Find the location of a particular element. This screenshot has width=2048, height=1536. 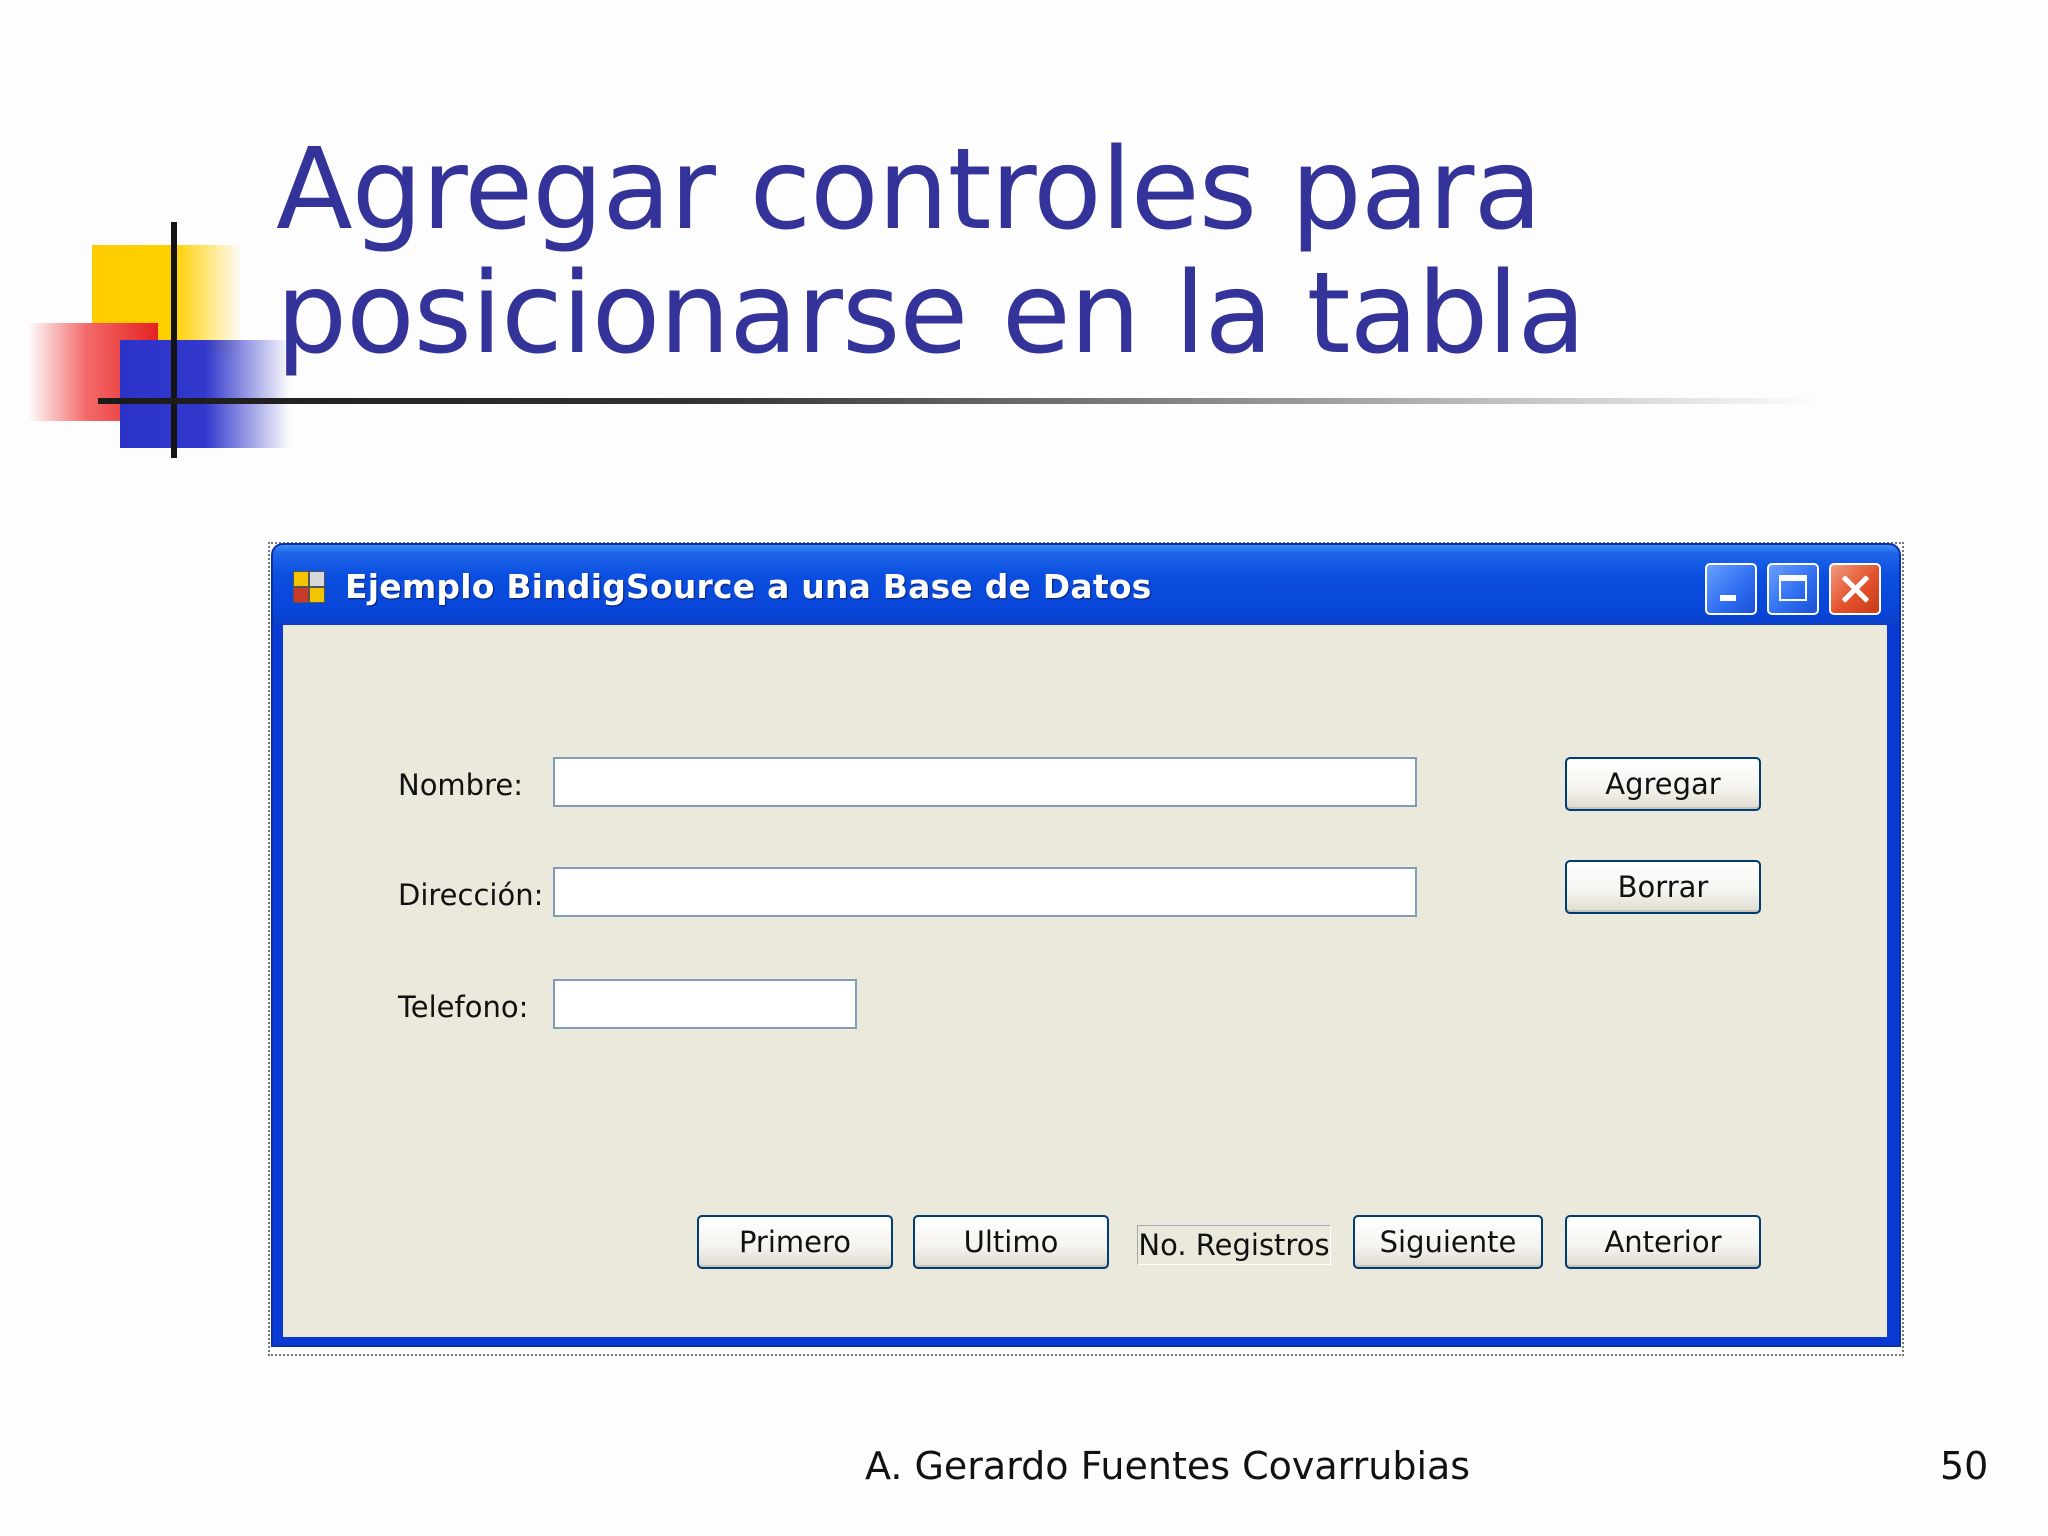

close-button is located at coordinates (1855, 589).